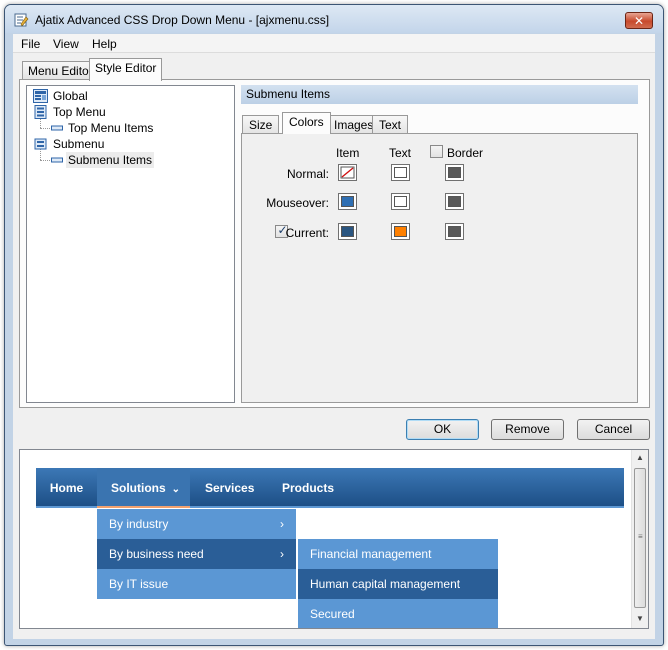 The height and width of the screenshot is (650, 668). I want to click on close-button: ✕, so click(639, 20).